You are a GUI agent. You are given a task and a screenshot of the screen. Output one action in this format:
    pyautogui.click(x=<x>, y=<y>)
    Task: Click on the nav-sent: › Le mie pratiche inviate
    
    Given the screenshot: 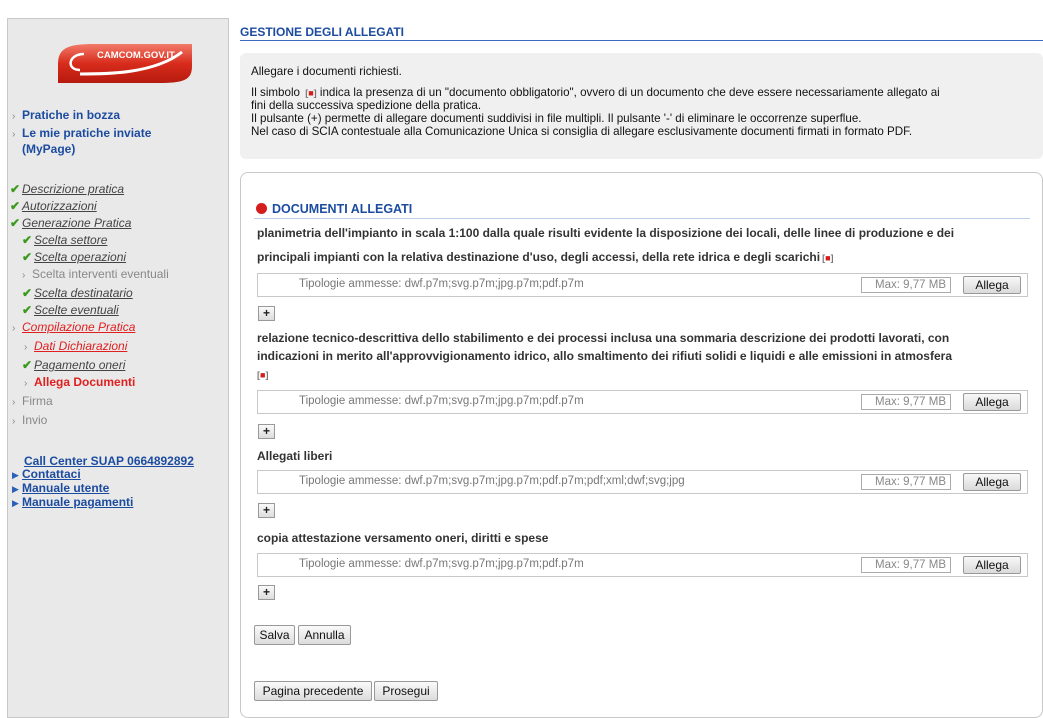 What is the action you would take?
    pyautogui.click(x=121, y=134)
    